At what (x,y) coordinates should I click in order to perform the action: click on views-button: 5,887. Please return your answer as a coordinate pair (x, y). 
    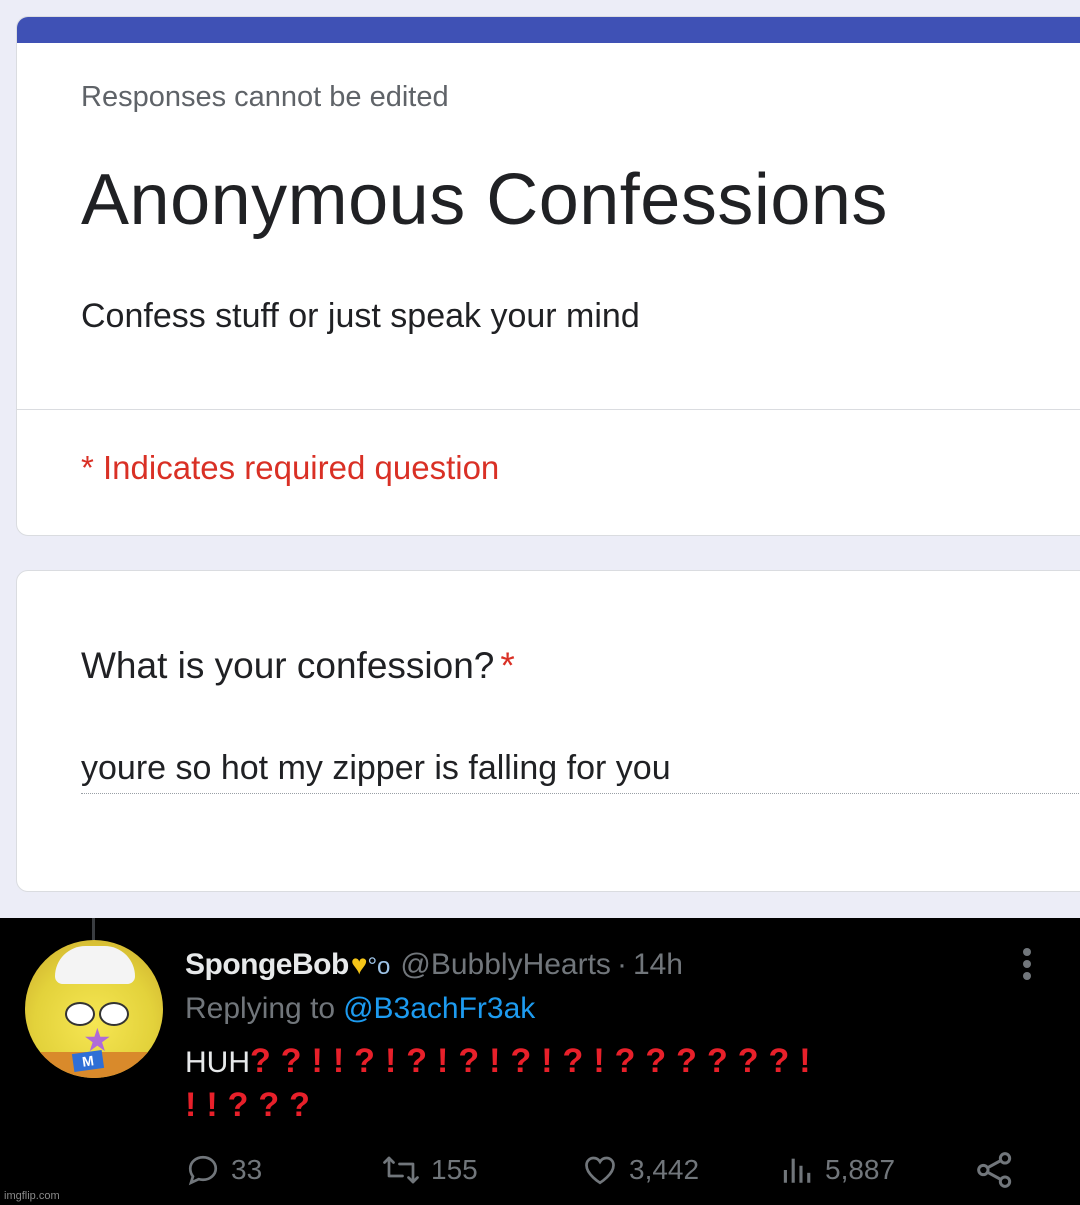
    Looking at the image, I should click on (838, 1170).